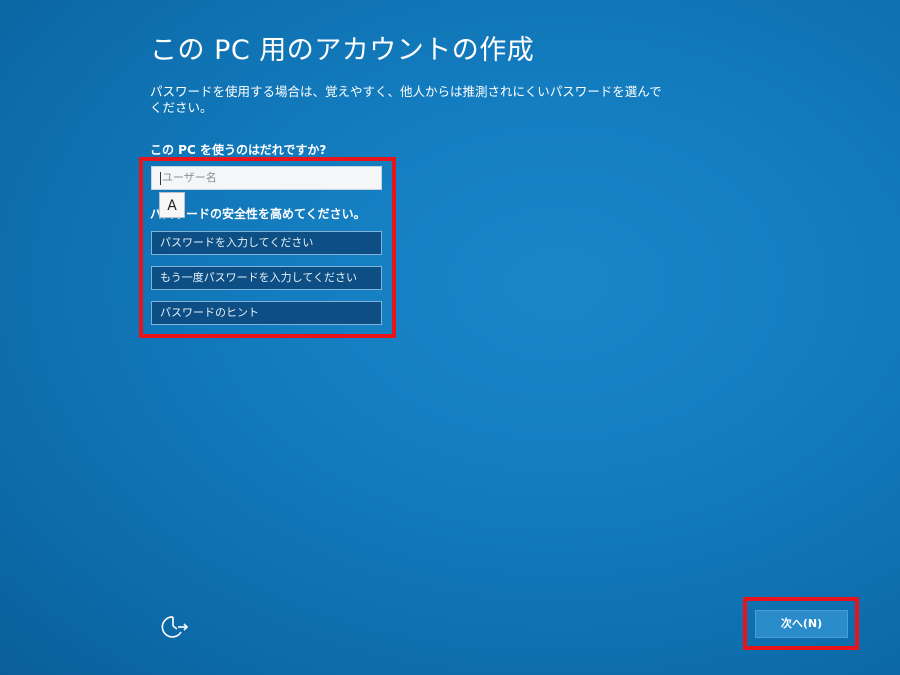  I want to click on password-confirm-field: もう一度パスワードを入力してください, so click(266, 278).